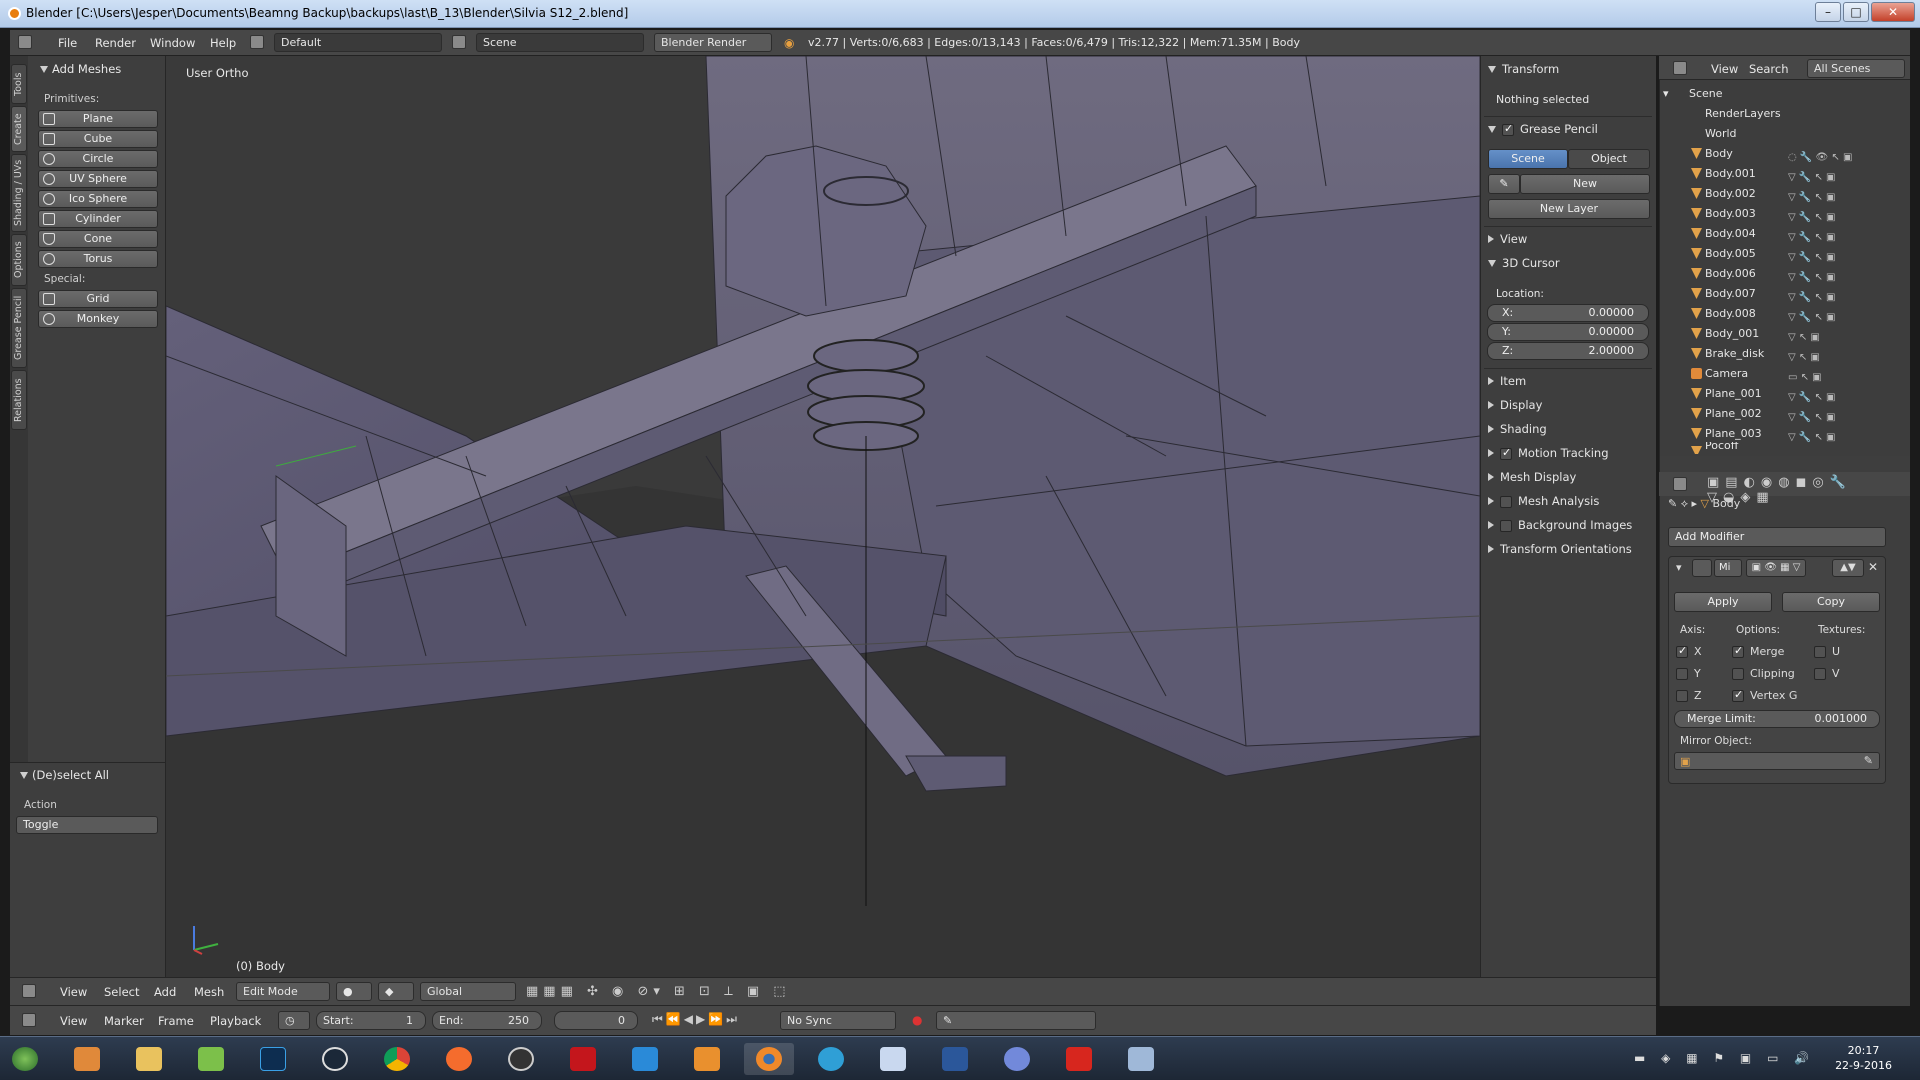 This screenshot has width=1920, height=1080. I want to click on merge-checkbox: Merge, so click(1758, 651).